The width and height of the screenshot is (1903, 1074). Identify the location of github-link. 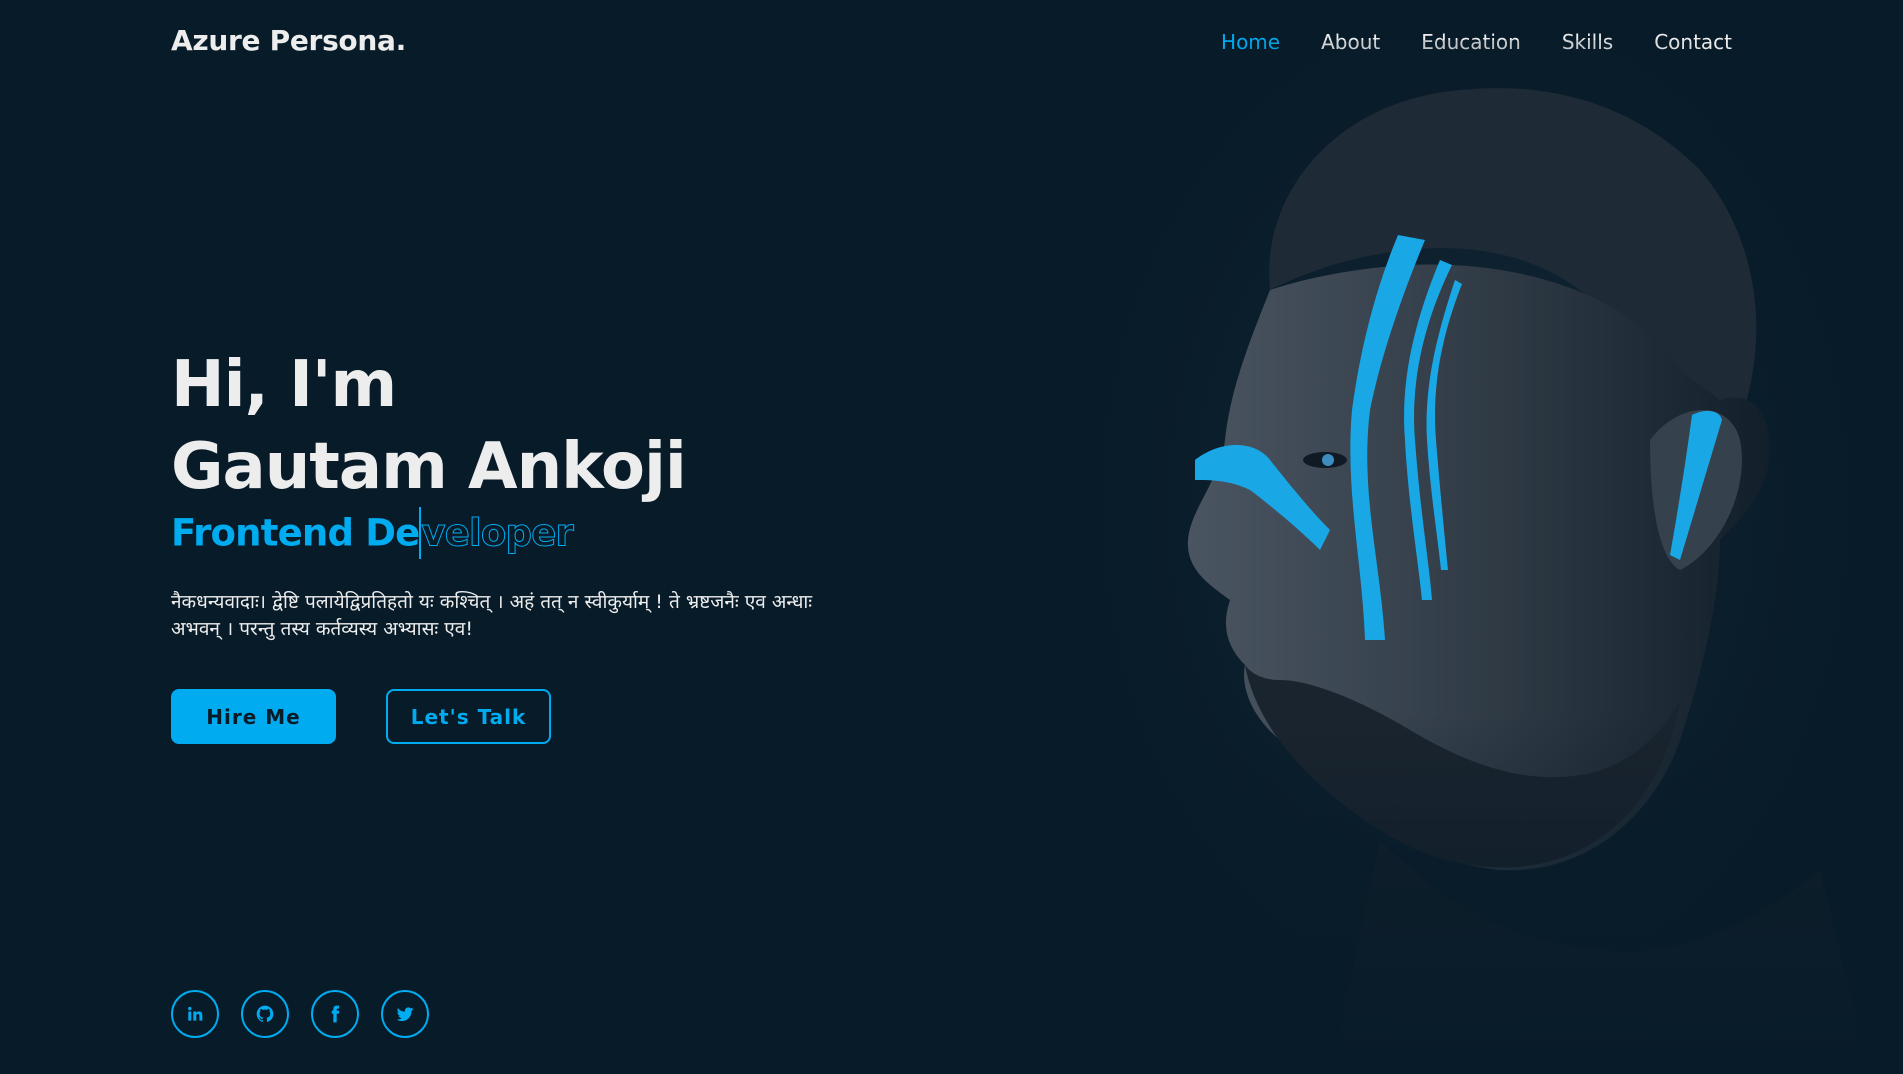
(265, 1014).